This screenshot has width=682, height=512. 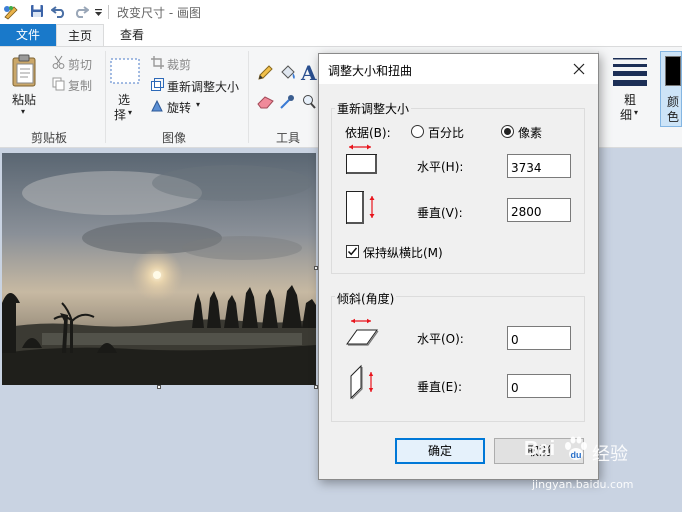 I want to click on size-button-bottom: 细, so click(x=626, y=114).